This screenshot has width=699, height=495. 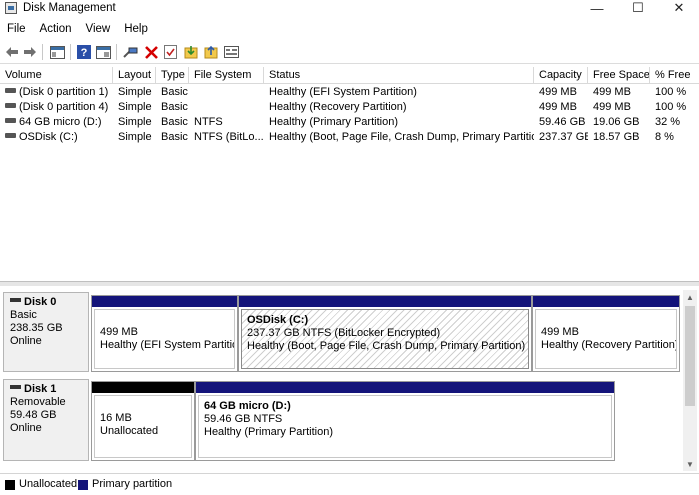 I want to click on column-header-percent-free: % Free, so click(x=674, y=75).